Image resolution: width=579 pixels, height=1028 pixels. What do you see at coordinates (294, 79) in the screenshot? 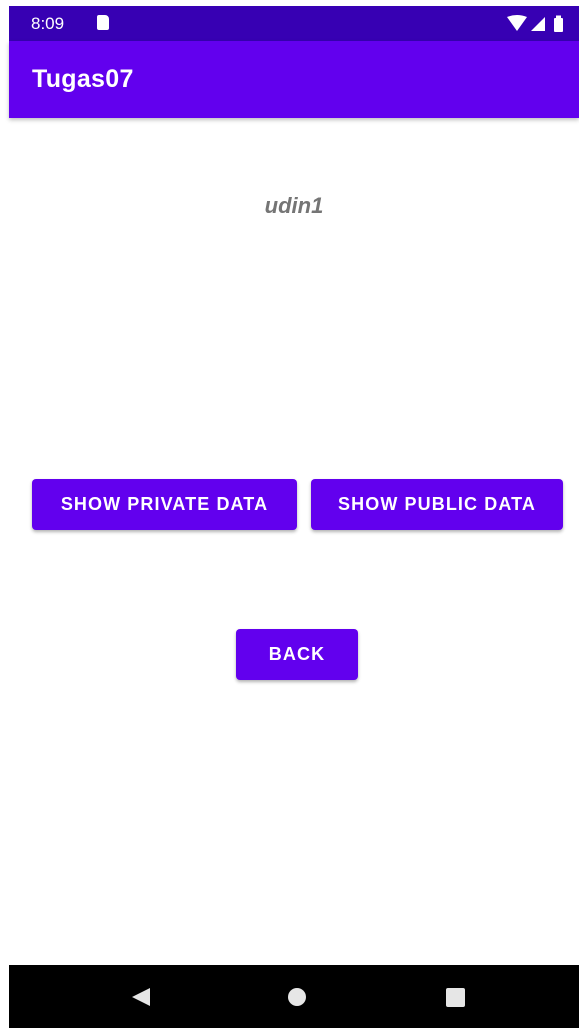
I see `app-bar: Tugas07` at bounding box center [294, 79].